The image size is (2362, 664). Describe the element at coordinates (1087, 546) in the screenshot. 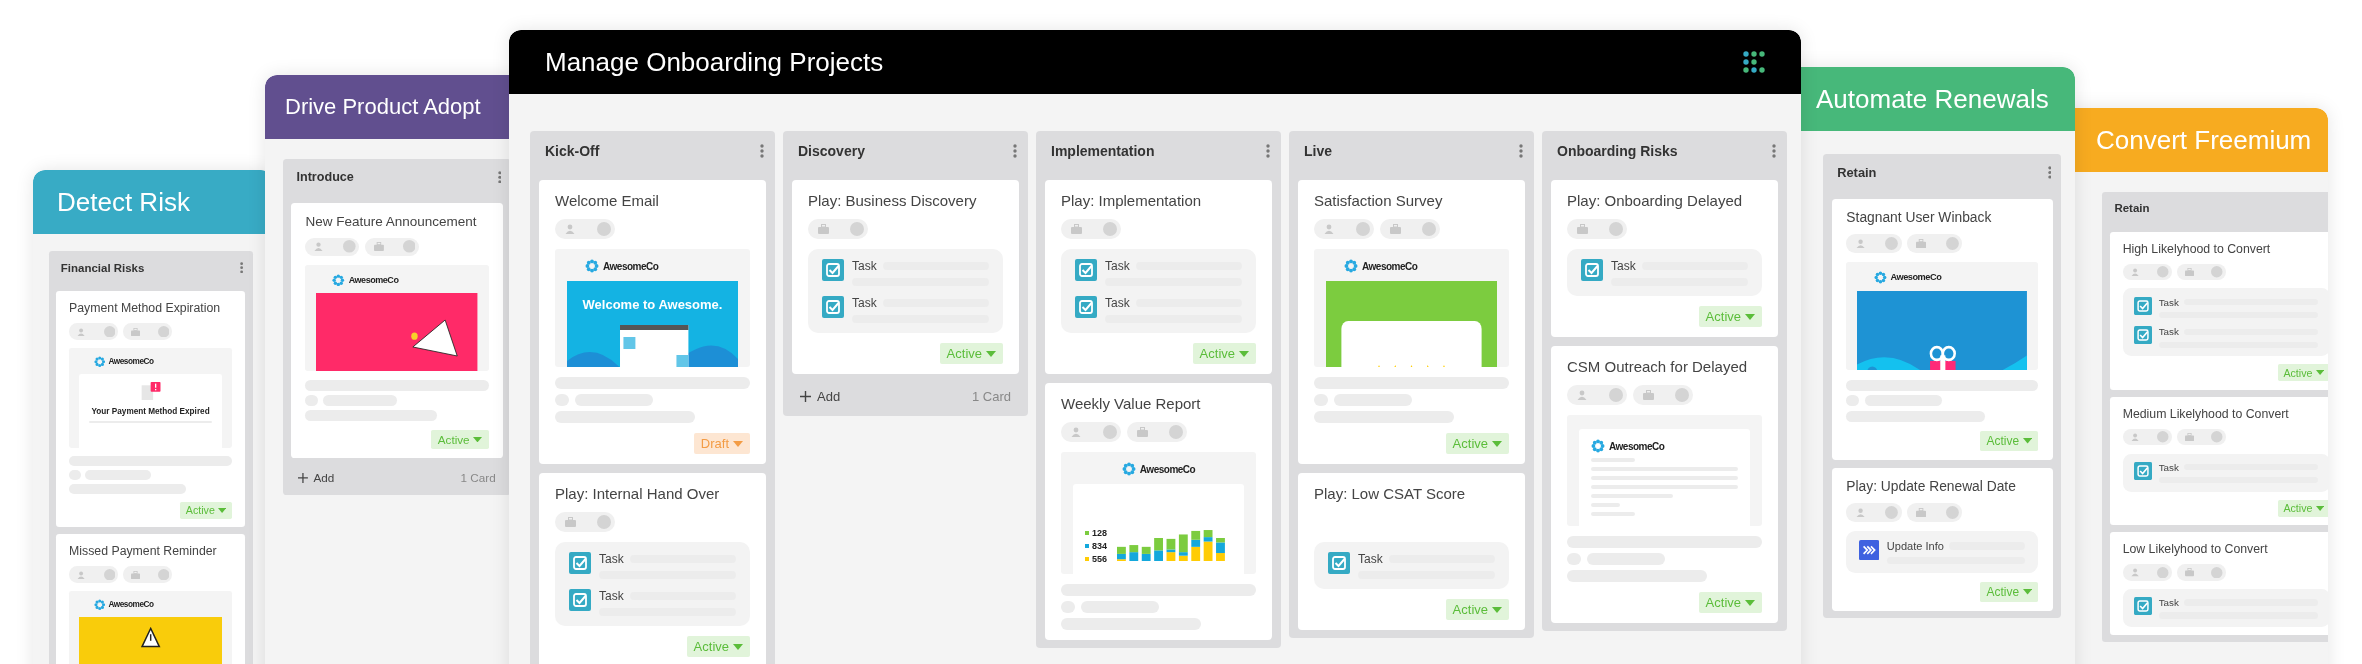

I see `legend-swatch-icon` at that location.